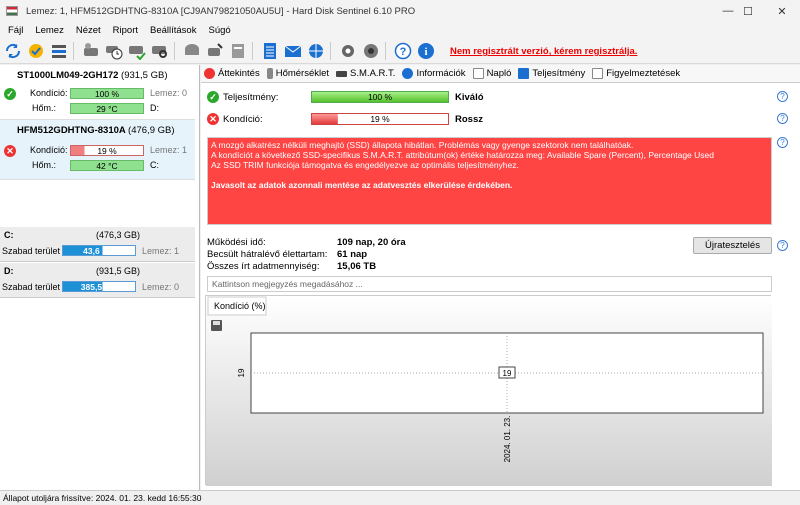 The width and height of the screenshot is (800, 505). I want to click on temp-label: Hőm.:, so click(44, 165).